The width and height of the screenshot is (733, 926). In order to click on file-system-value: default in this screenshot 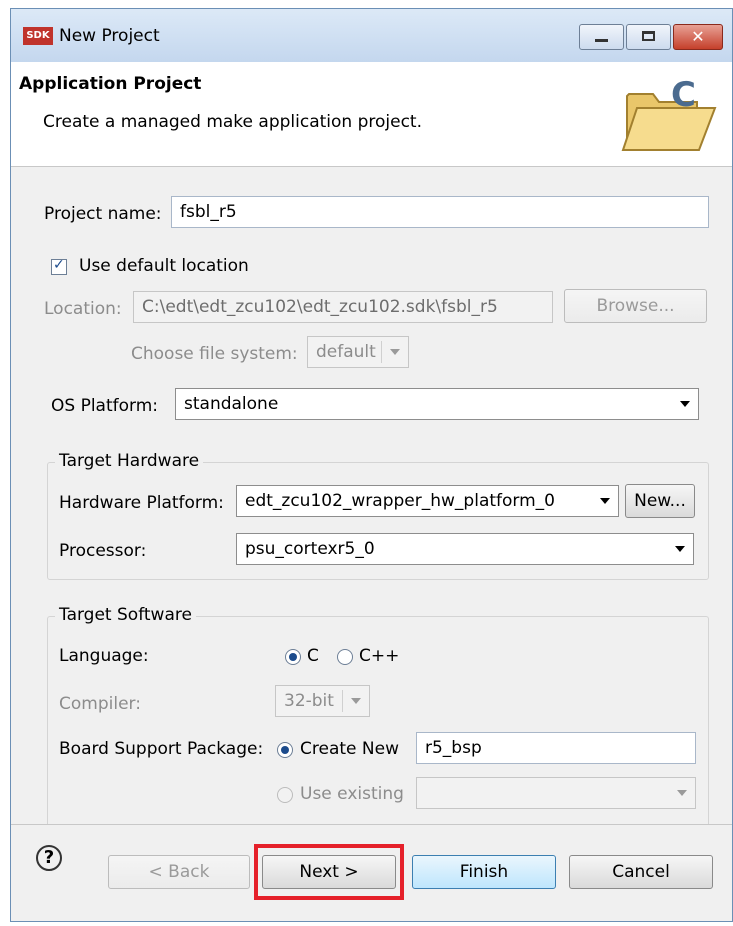, I will do `click(346, 352)`.